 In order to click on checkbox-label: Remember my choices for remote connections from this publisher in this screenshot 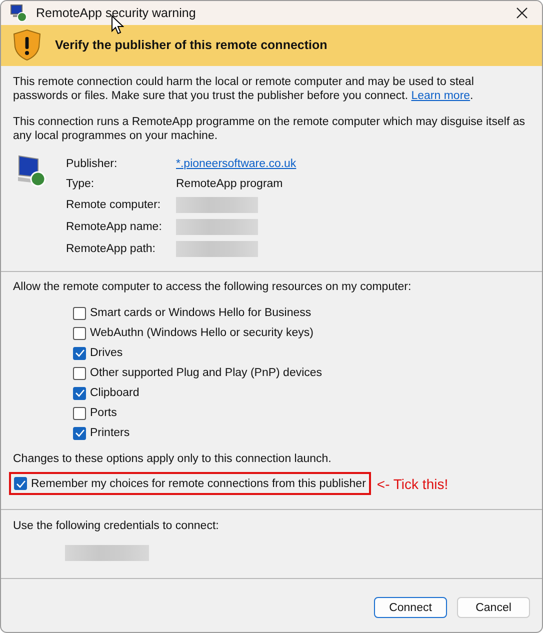, I will do `click(198, 484)`.